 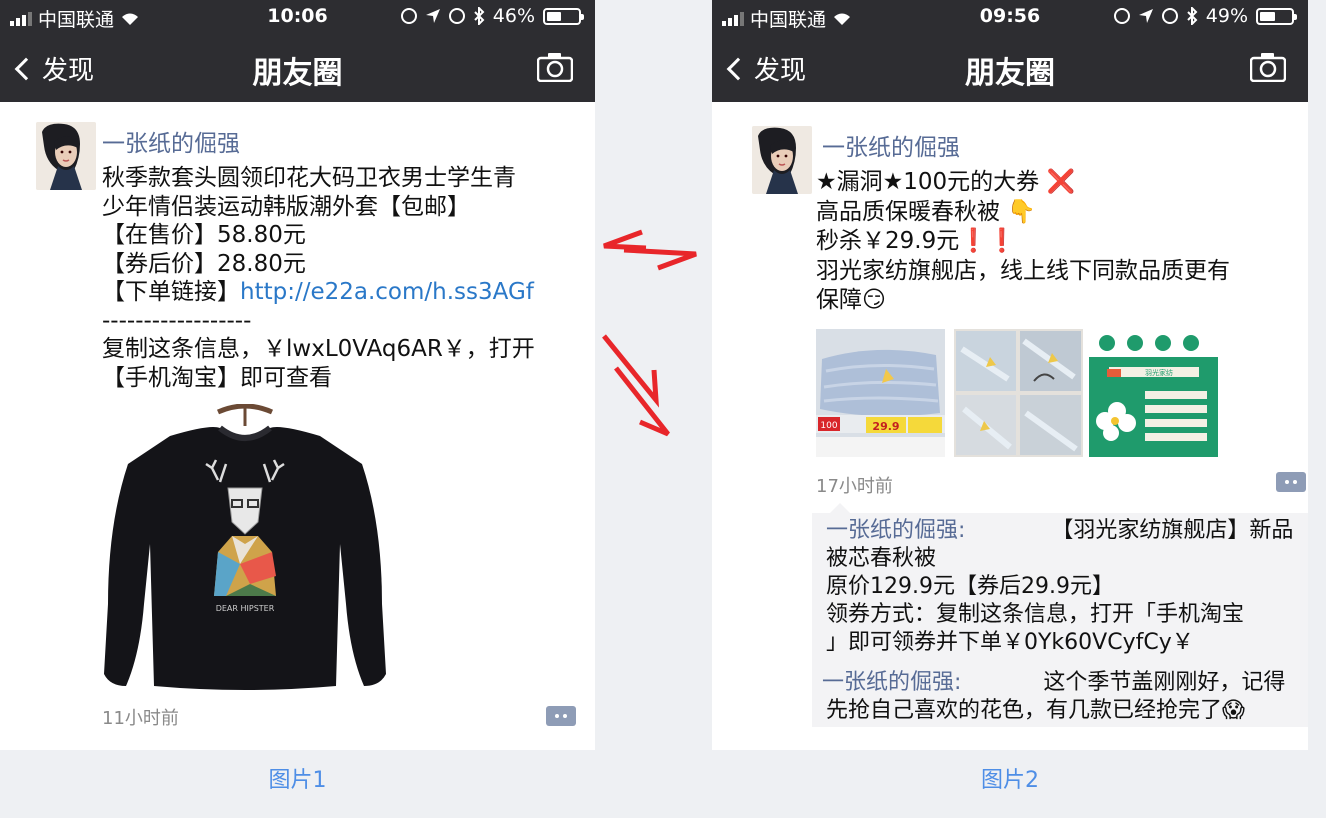 What do you see at coordinates (140, 718) in the screenshot?
I see `post-time: 11小时前` at bounding box center [140, 718].